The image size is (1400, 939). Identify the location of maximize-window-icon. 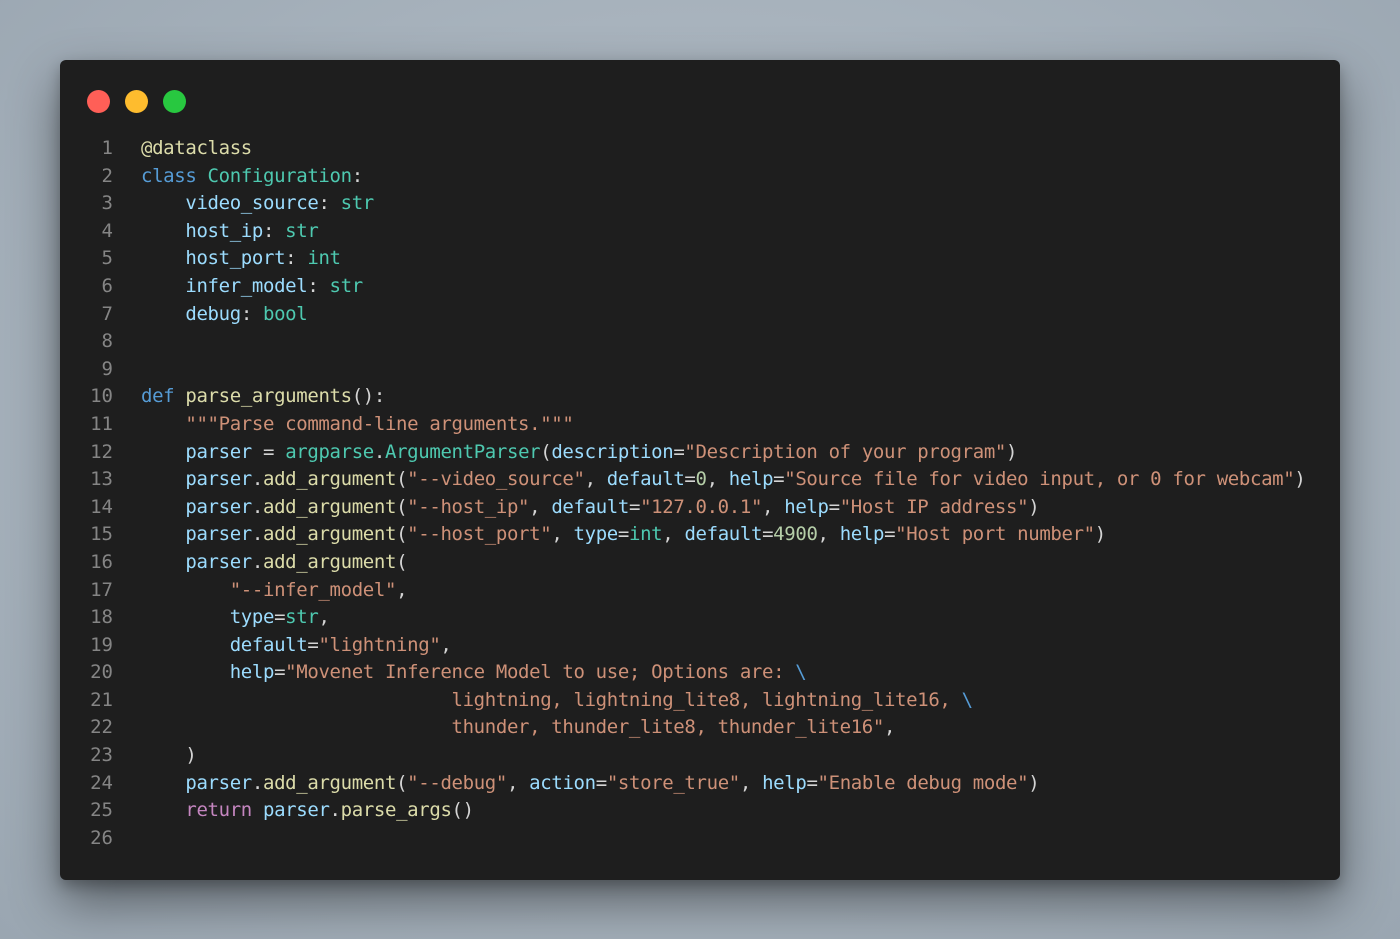
(174, 101).